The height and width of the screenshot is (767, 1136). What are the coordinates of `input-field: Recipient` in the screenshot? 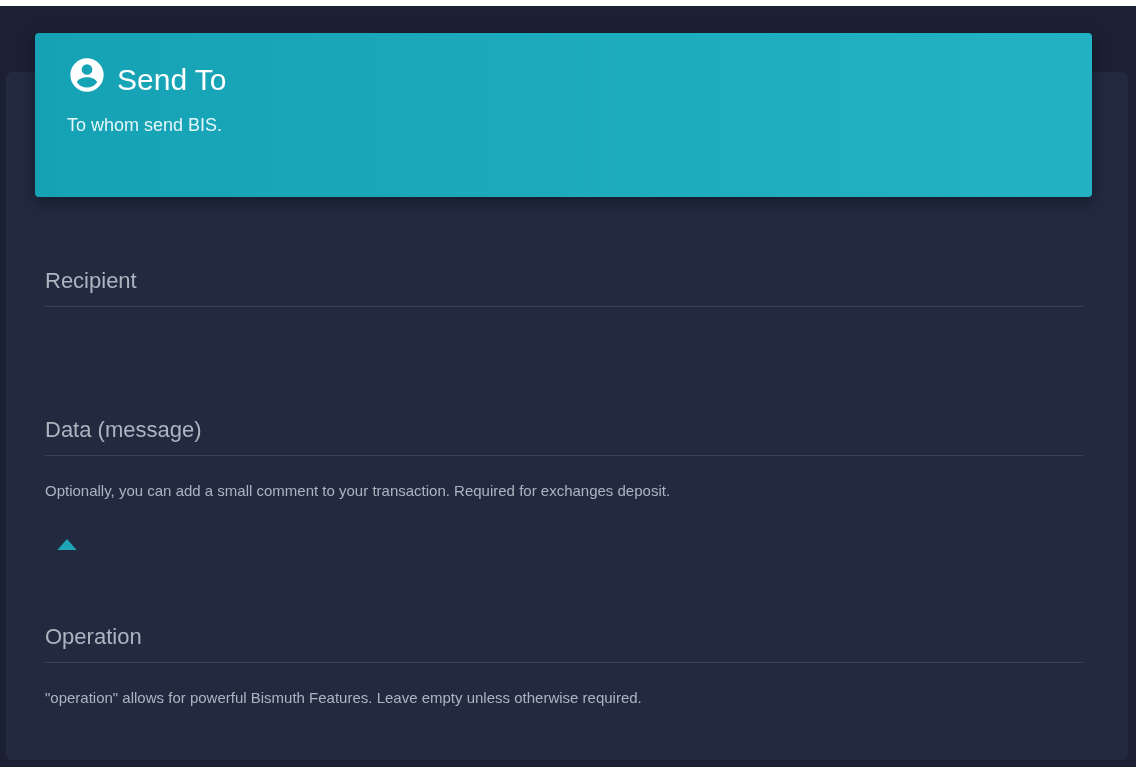 It's located at (564, 282).